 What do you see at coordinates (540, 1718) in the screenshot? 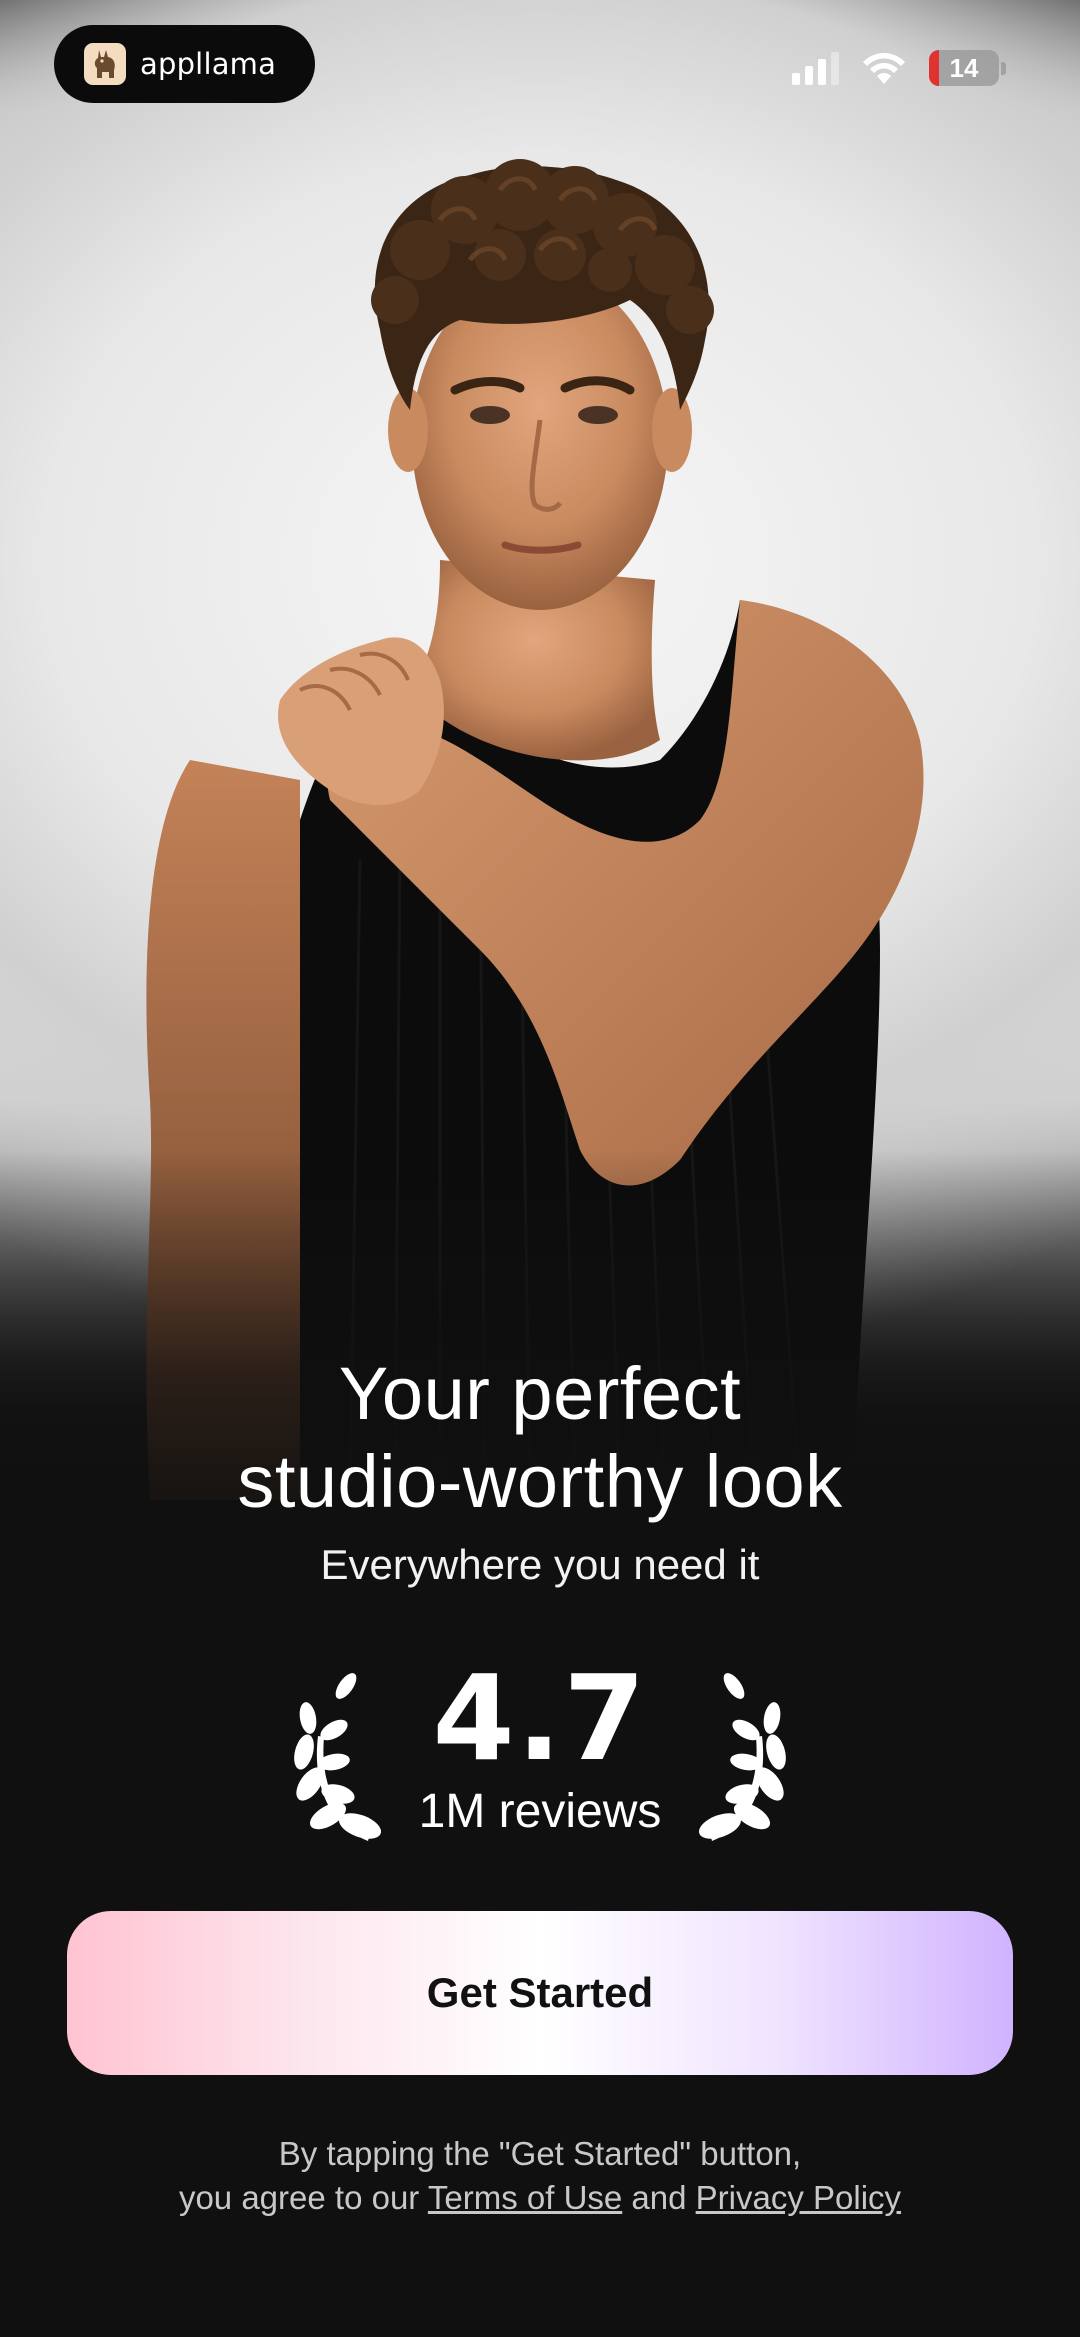
I see `rating-value: 4.7` at bounding box center [540, 1718].